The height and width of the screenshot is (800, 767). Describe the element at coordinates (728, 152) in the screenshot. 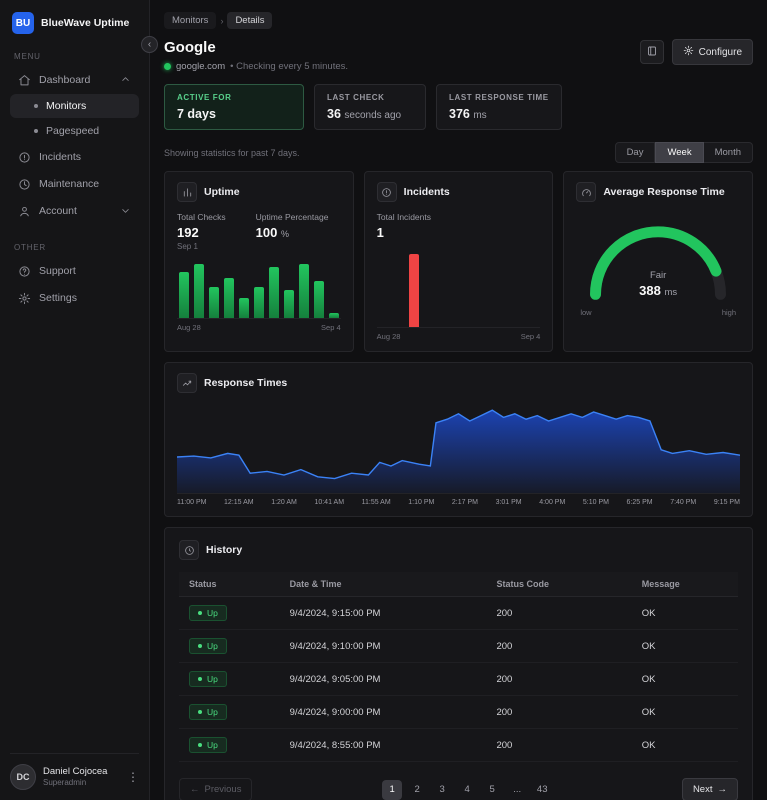

I see `range-month-button: Month` at that location.